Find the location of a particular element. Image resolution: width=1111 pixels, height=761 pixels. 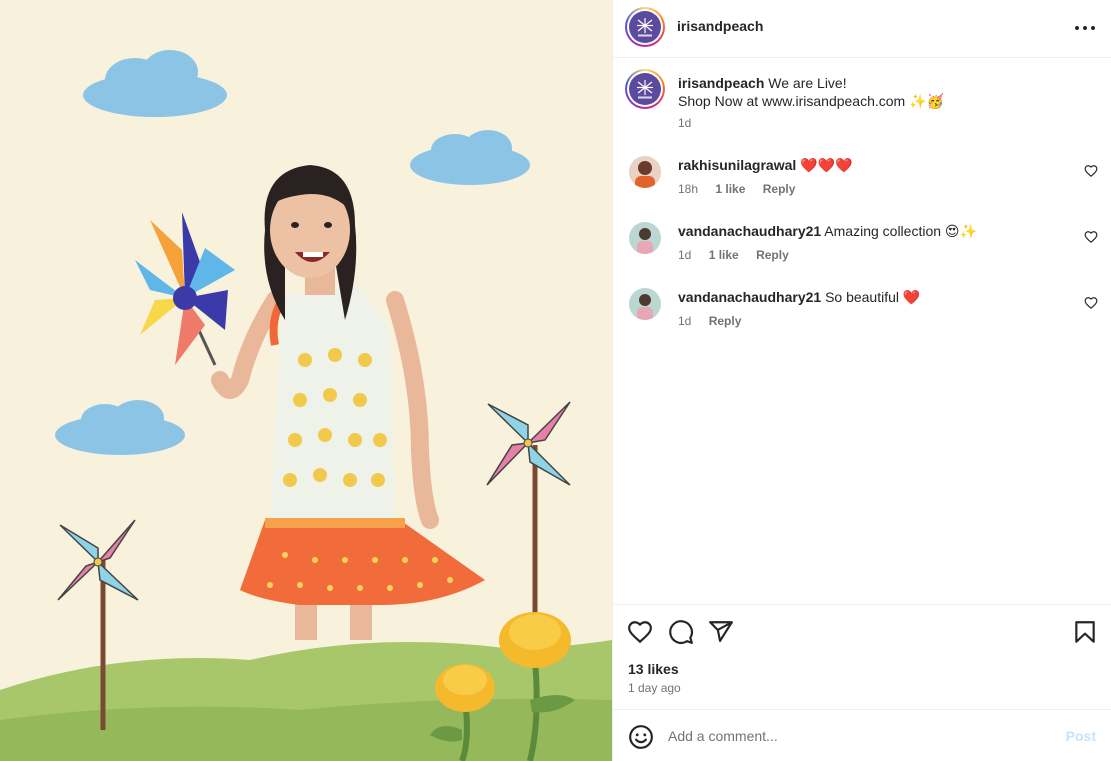

comment-emoji: ❤️ is located at coordinates (911, 298).